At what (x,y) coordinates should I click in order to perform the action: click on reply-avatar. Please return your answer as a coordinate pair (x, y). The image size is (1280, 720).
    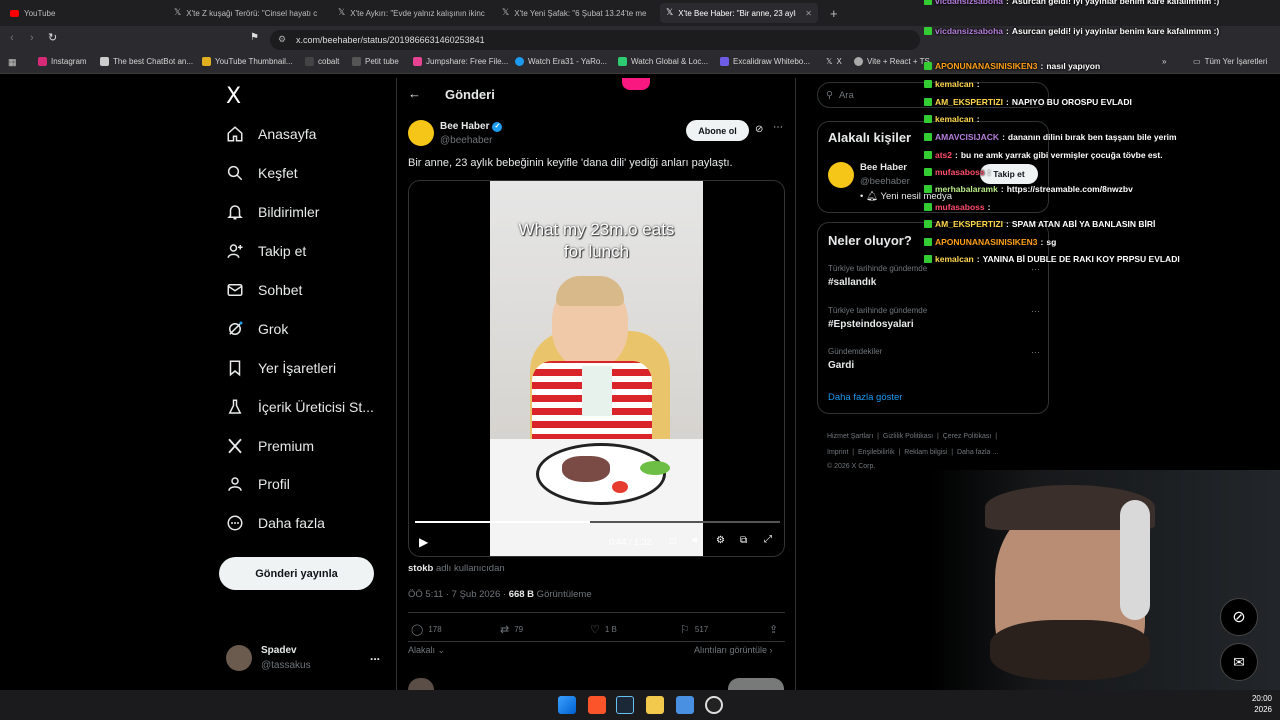
    Looking at the image, I should click on (421, 684).